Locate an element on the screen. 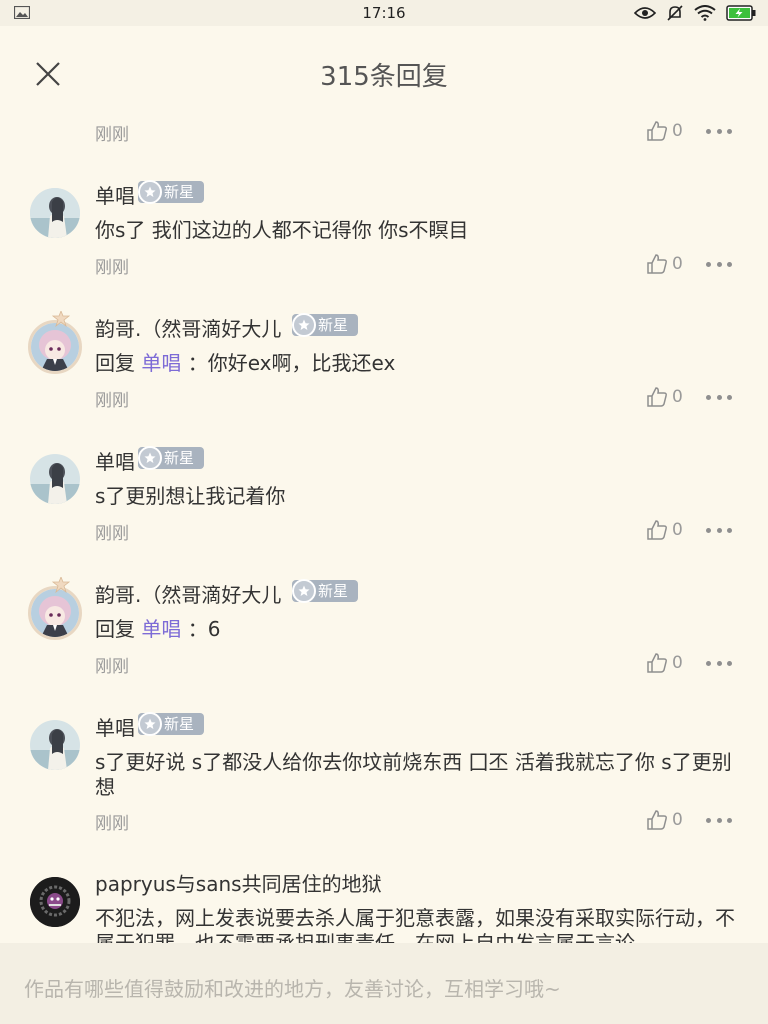  status-bar: 17:16 is located at coordinates (384, 13).